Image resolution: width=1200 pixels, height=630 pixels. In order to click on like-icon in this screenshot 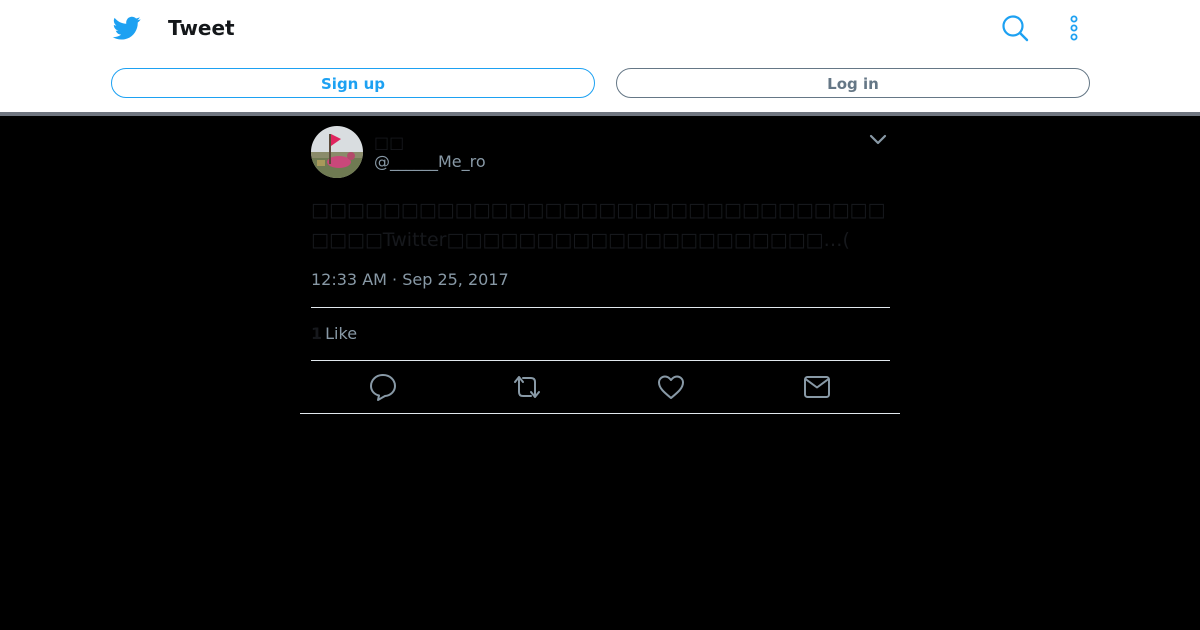, I will do `click(671, 387)`.